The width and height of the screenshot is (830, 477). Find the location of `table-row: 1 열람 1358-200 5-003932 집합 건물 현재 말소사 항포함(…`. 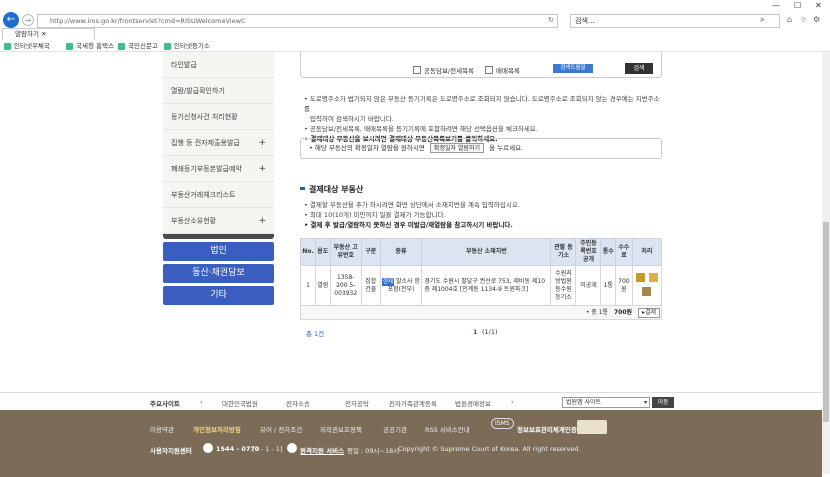

table-row: 1 열람 1358-200 5-003932 집합 건물 현재 말소사 항포함(… is located at coordinates (481, 285).